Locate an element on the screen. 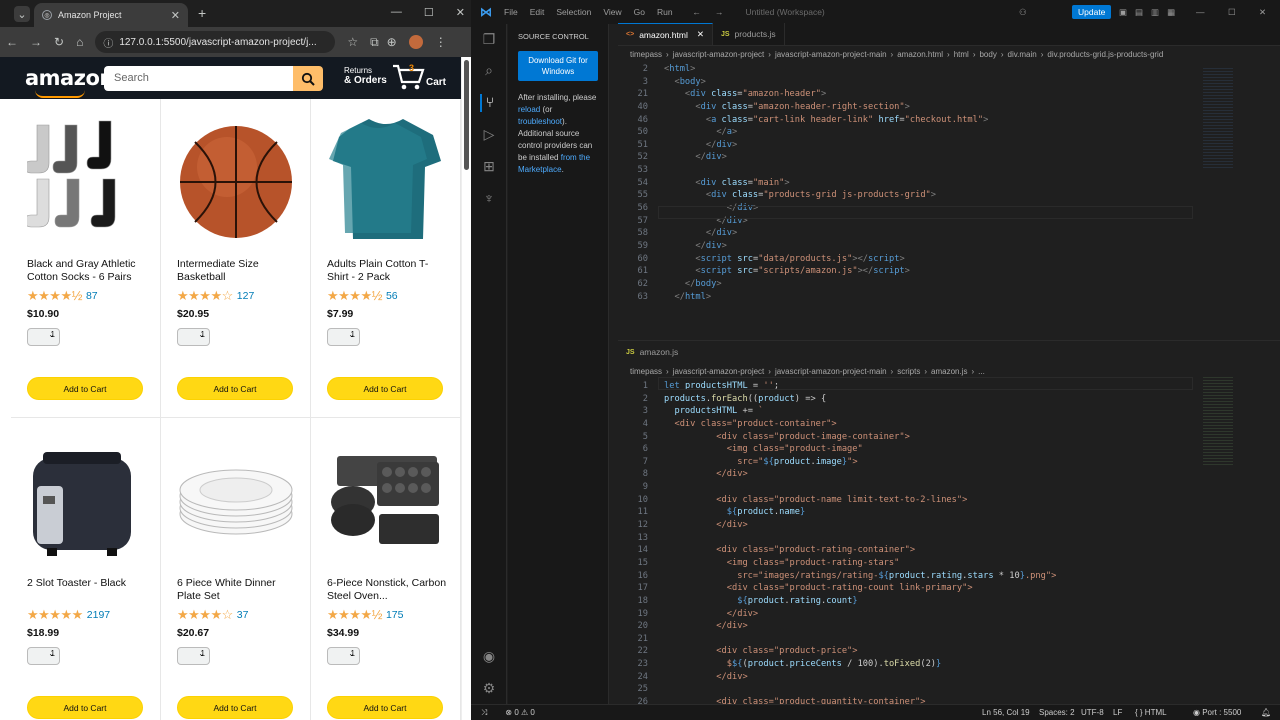 The width and height of the screenshot is (1280, 720). rating-count: 87 is located at coordinates (92, 296).